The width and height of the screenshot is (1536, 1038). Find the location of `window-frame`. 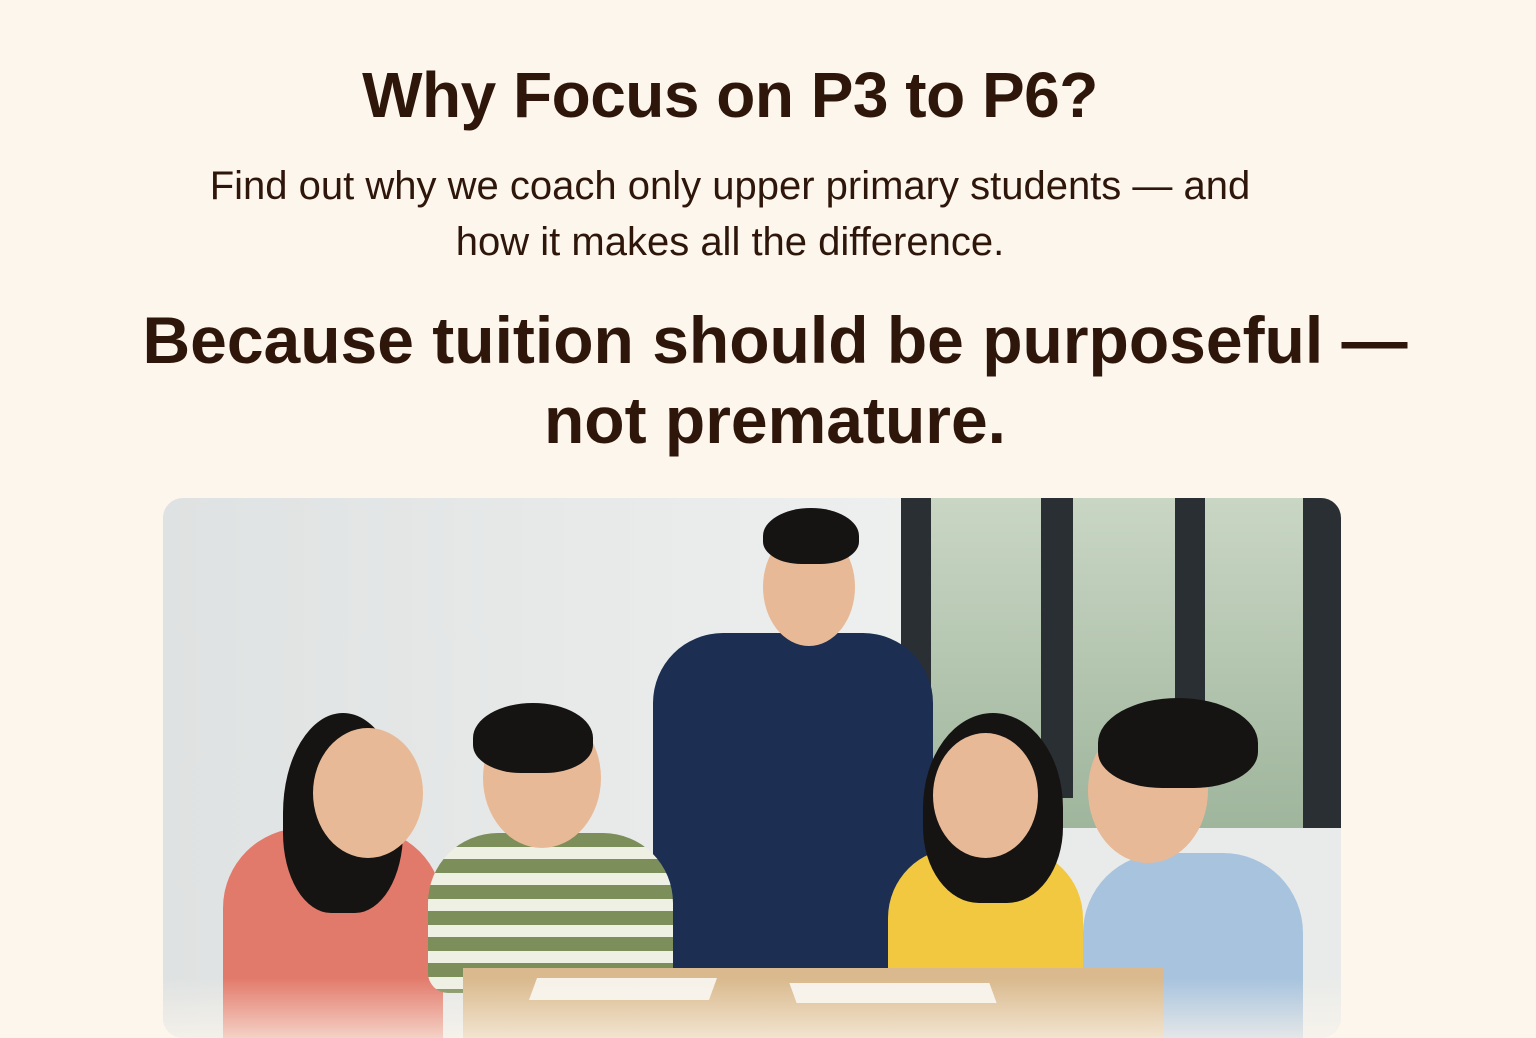

window-frame is located at coordinates (1322, 663).